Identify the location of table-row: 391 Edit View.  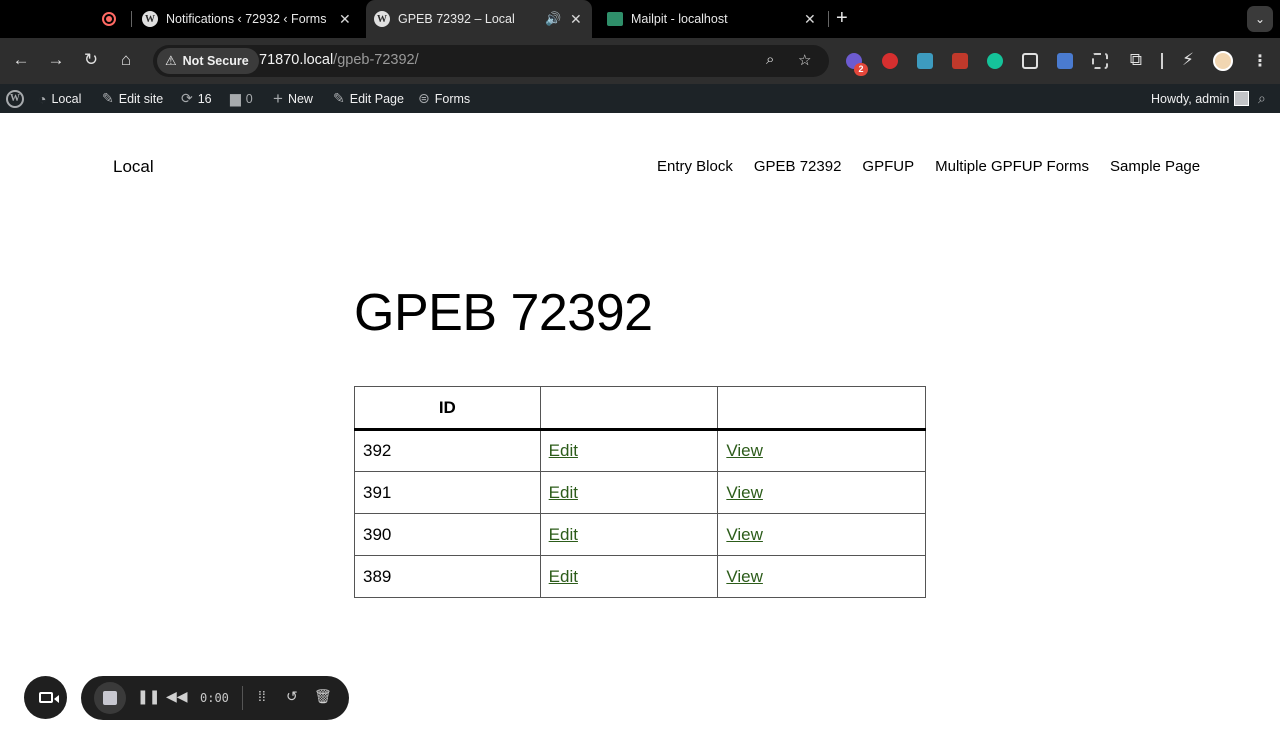
(640, 492).